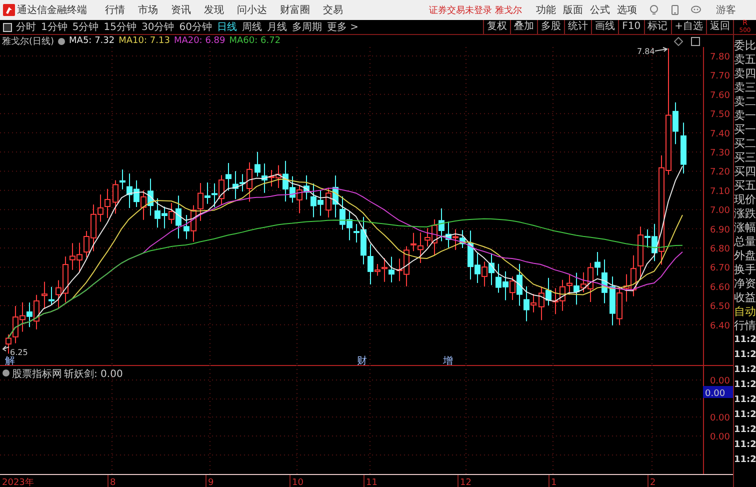 The width and height of the screenshot is (756, 487). What do you see at coordinates (720, 211) in the screenshot?
I see `price-tick-label: 7.00` at bounding box center [720, 211].